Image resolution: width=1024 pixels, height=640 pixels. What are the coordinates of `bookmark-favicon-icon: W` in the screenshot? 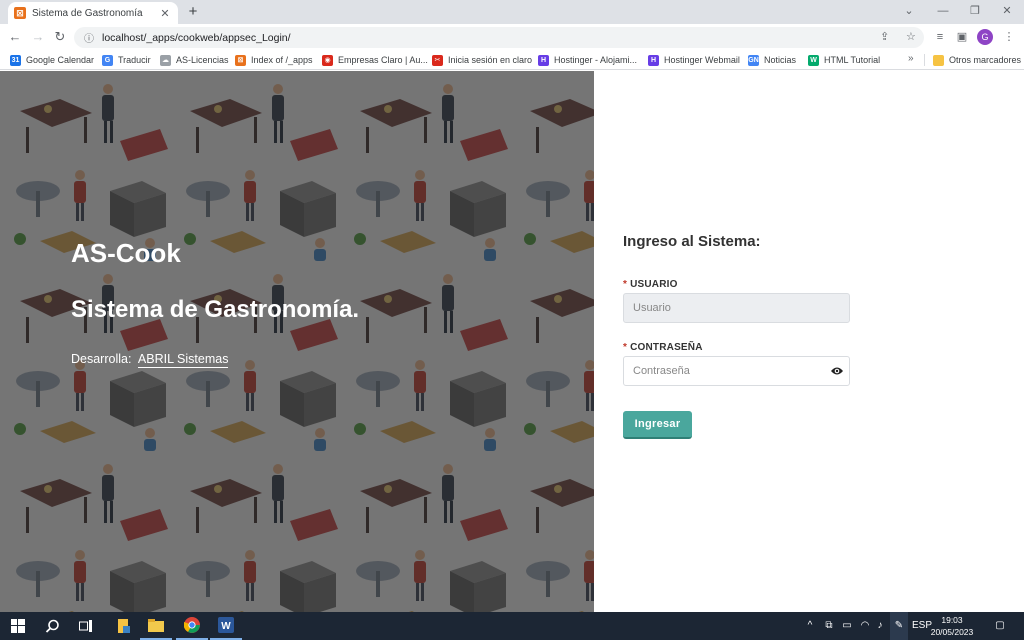 It's located at (813, 60).